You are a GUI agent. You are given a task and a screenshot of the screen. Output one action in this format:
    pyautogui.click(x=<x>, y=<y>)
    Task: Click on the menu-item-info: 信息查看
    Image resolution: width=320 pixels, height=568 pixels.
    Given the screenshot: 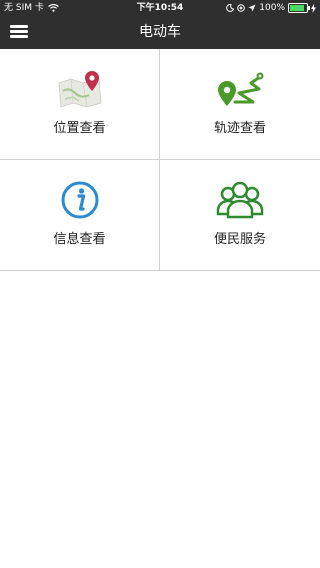 What is the action you would take?
    pyautogui.click(x=80, y=215)
    